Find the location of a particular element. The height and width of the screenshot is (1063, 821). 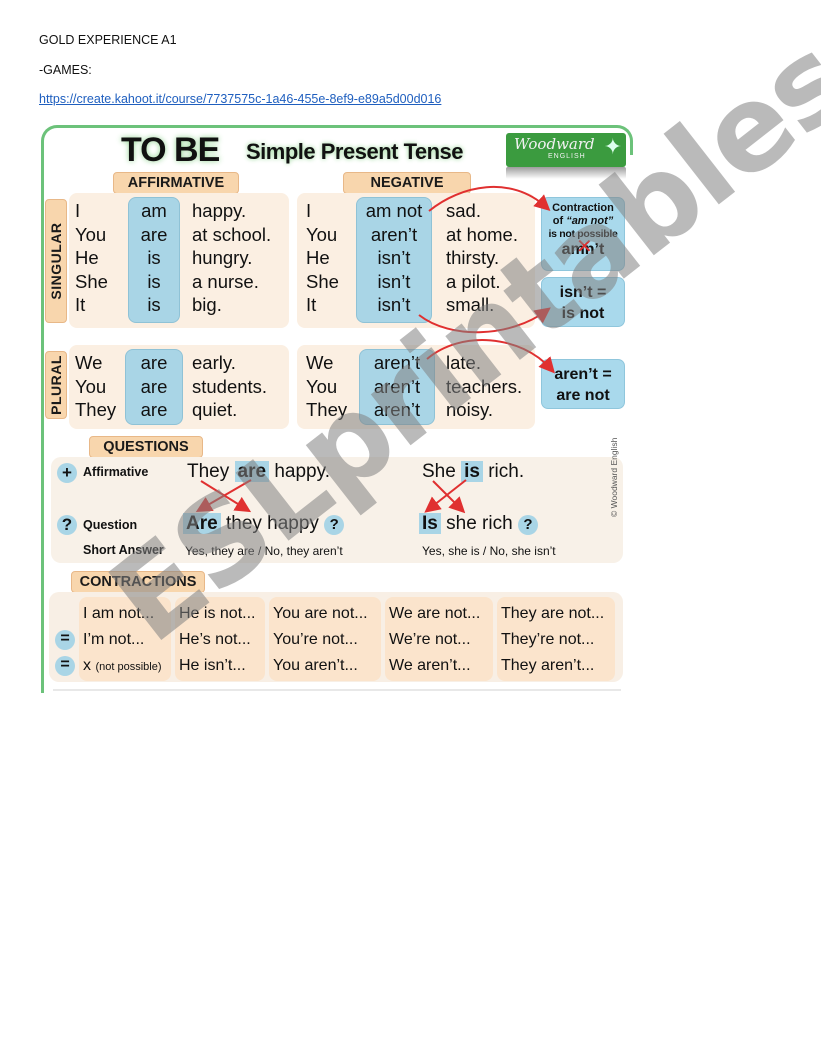

question-icon: ? is located at coordinates (67, 525).